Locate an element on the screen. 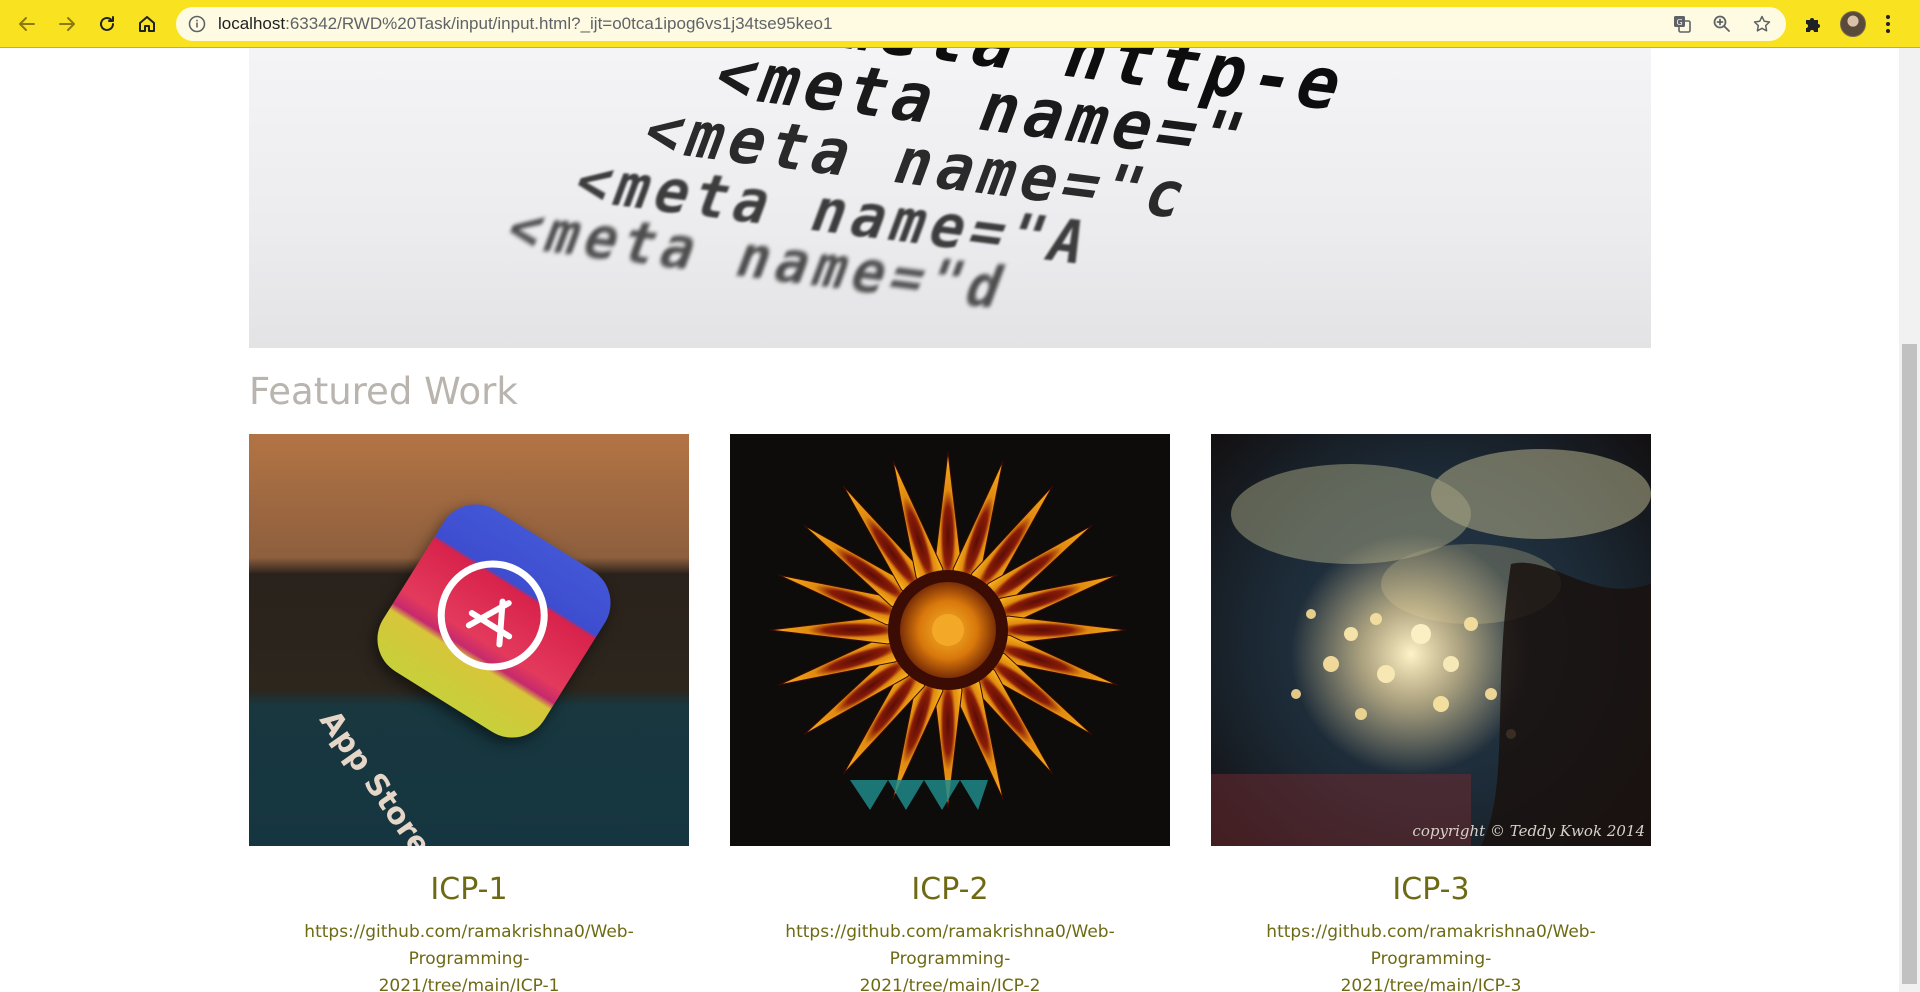 The image size is (1920, 992). card-link-line: 2021/tree/main/ICP-3 is located at coordinates (1431, 982).